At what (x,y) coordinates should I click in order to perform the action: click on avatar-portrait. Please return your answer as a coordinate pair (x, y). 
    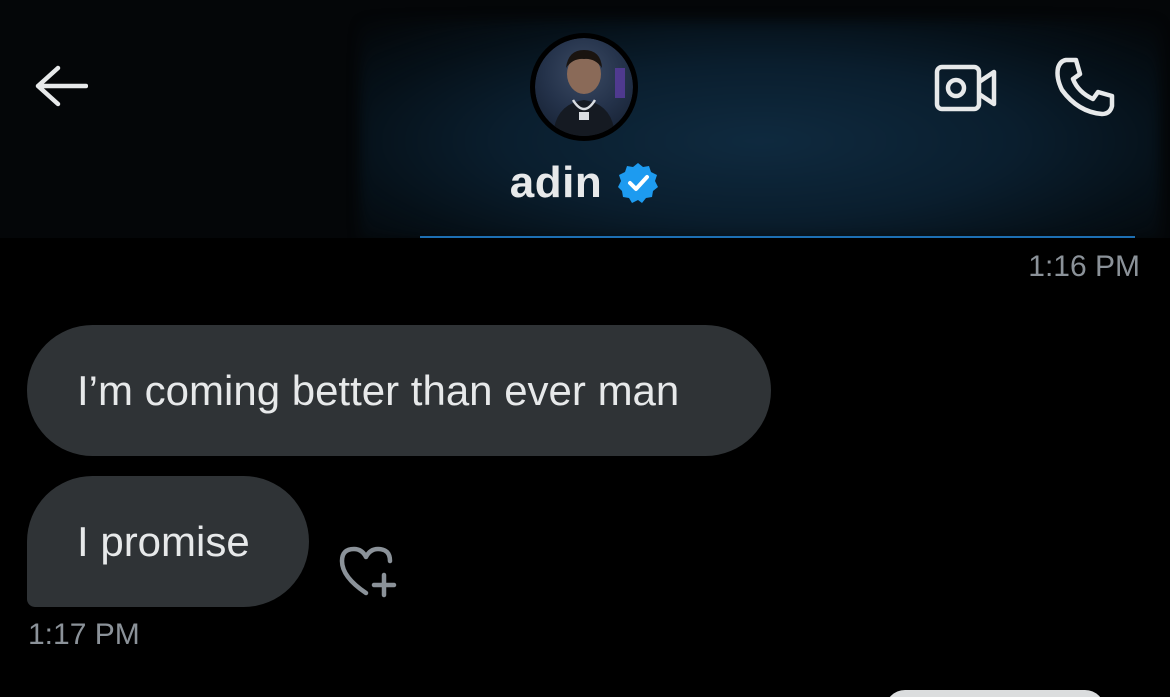
    Looking at the image, I should click on (589, 93).